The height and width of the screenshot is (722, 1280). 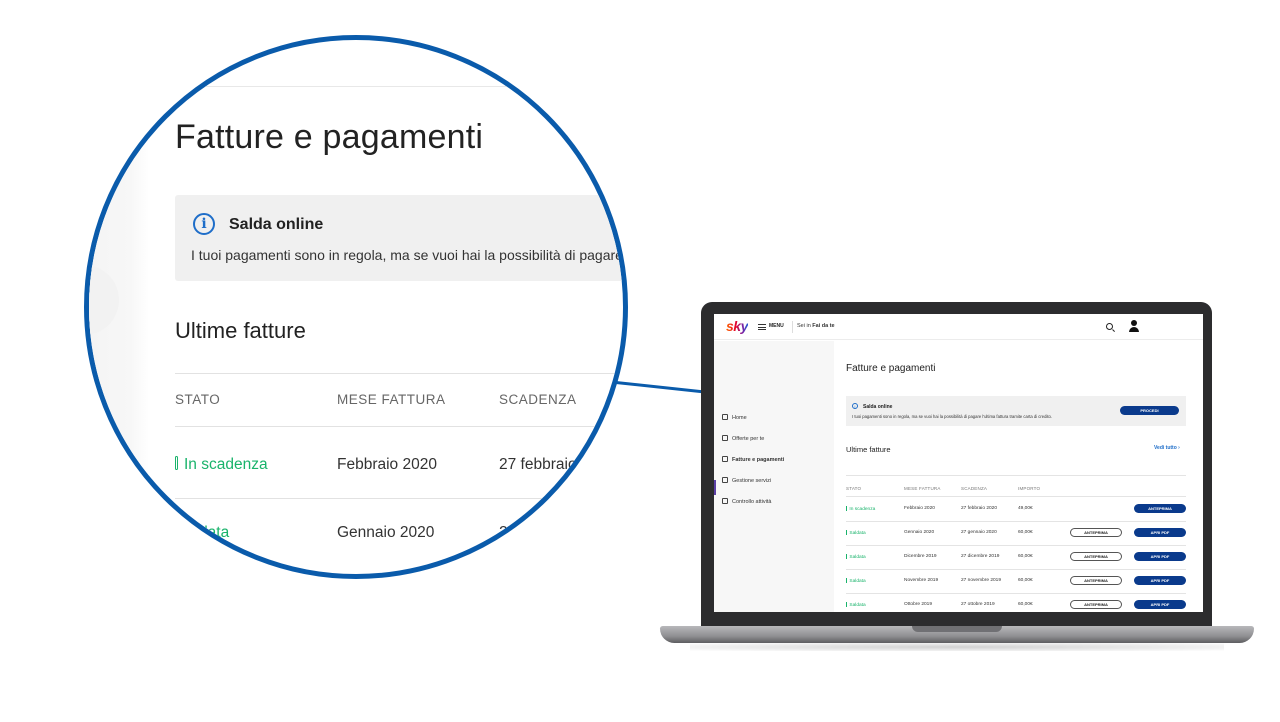 What do you see at coordinates (920, 556) in the screenshot?
I see `table-row-month: Dicembre 2019` at bounding box center [920, 556].